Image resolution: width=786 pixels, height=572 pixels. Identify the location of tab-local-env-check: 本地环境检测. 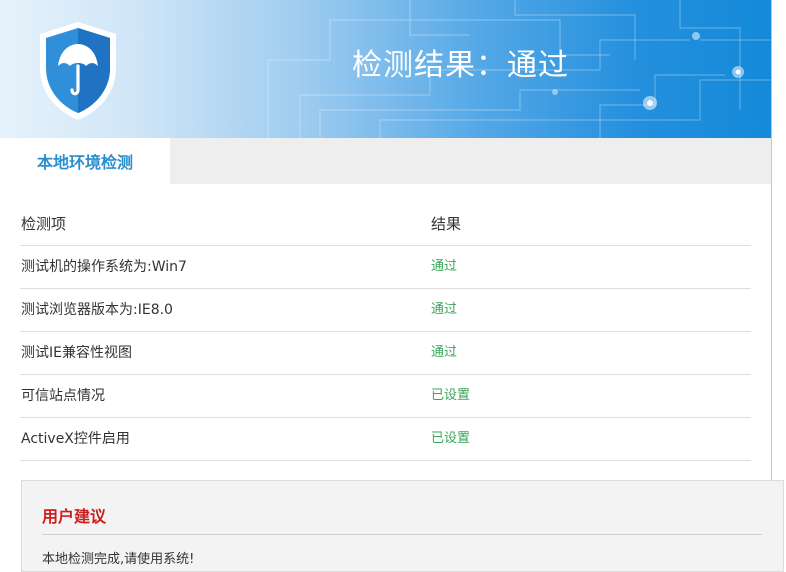
(85, 161).